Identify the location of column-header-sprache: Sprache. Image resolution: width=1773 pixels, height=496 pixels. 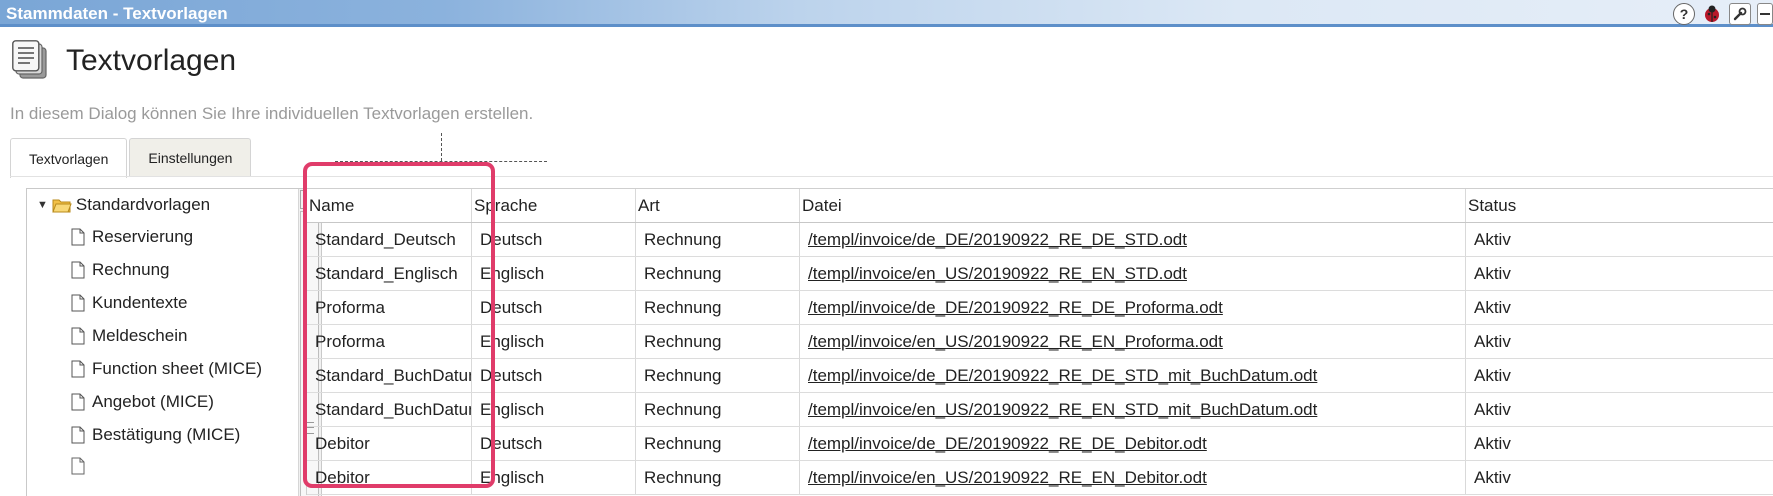
(554, 205).